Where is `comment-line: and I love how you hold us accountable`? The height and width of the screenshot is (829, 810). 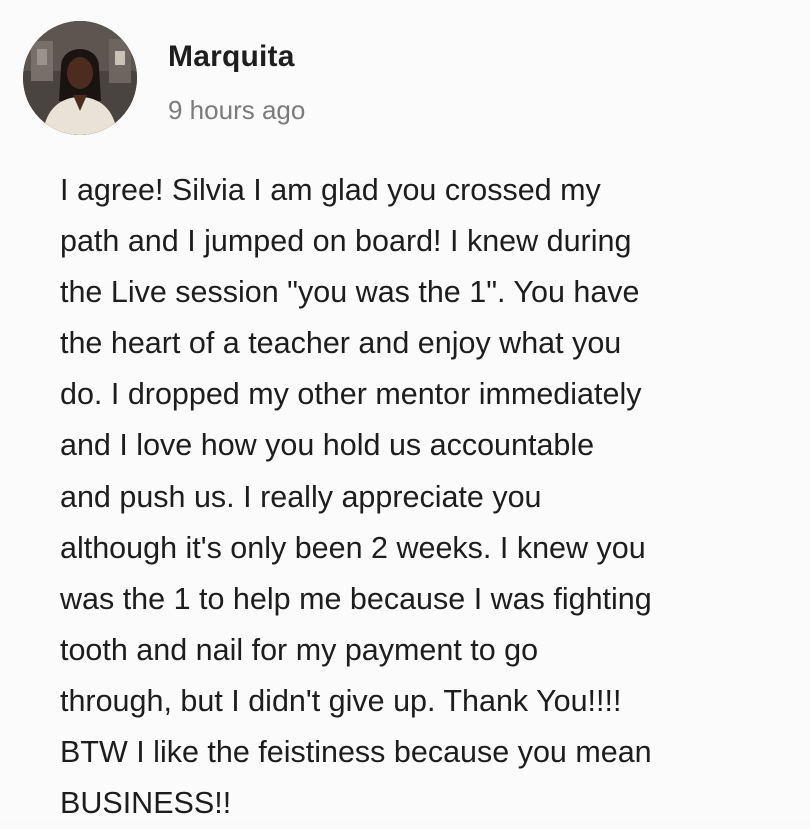
comment-line: and I love how you hold us accountable is located at coordinates (327, 445).